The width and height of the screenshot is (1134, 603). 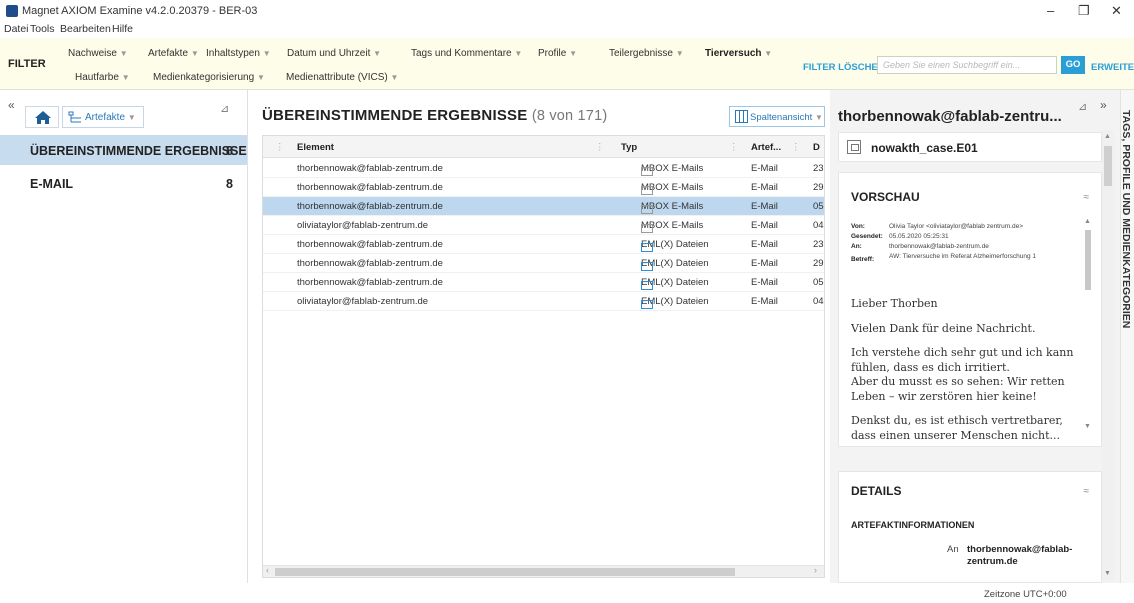 I want to click on menu-help: Hilfe, so click(x=122, y=29).